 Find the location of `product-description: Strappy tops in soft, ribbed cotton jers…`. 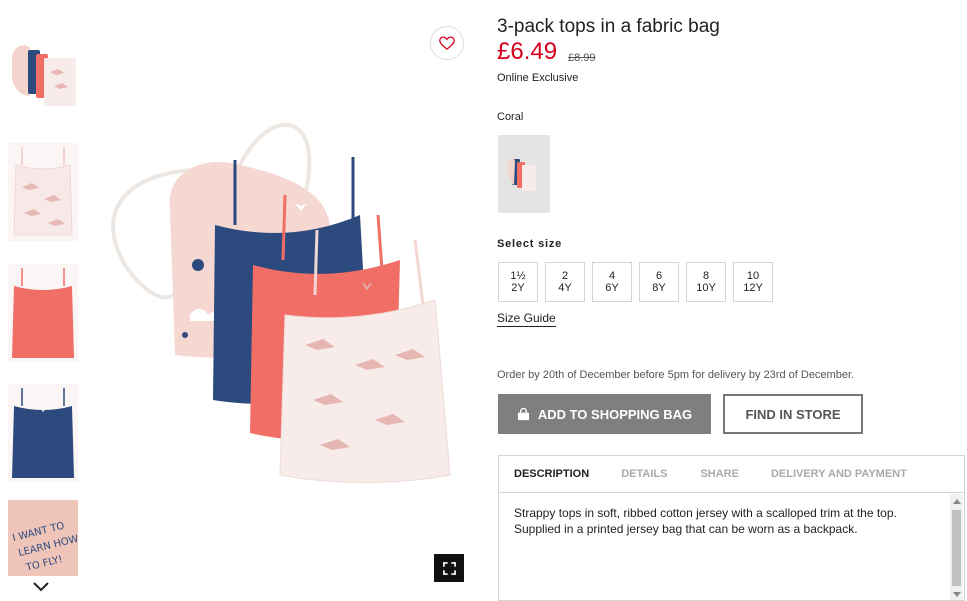

product-description: Strappy tops in soft, ribbed cotton jers… is located at coordinates (705, 521).